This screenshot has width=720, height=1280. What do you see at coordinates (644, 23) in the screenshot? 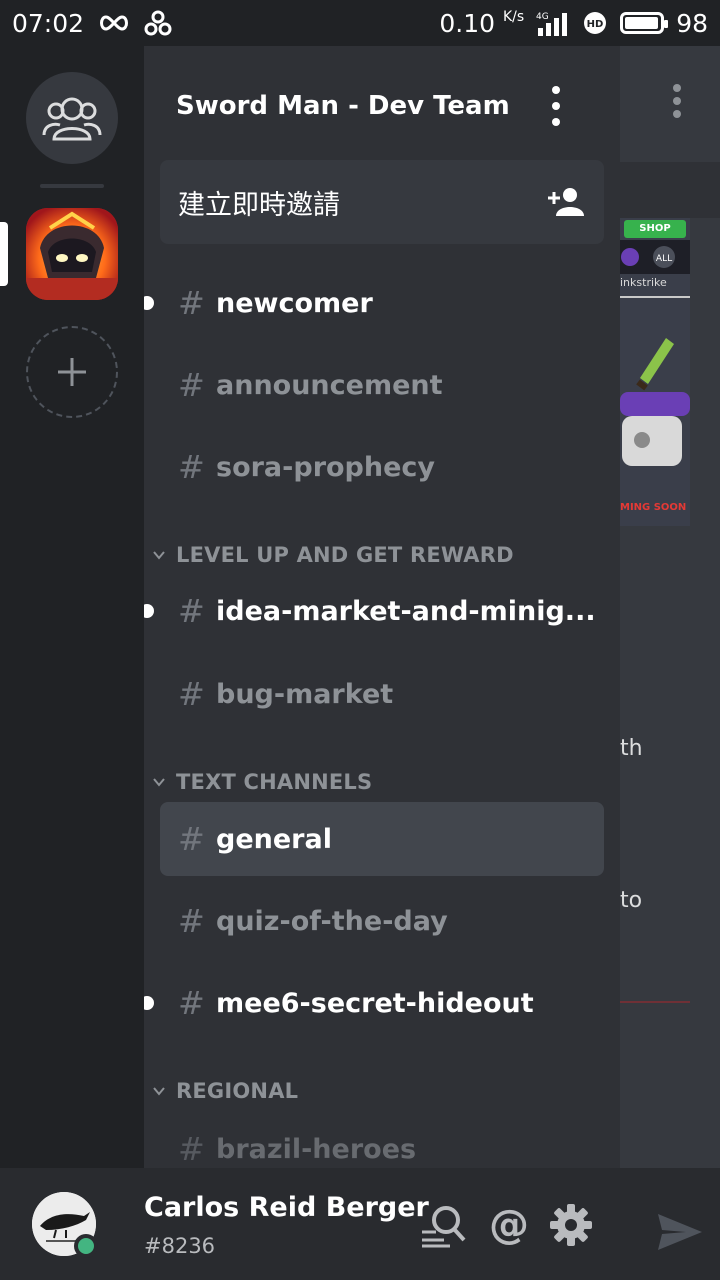
I see `battery-icon` at bounding box center [644, 23].